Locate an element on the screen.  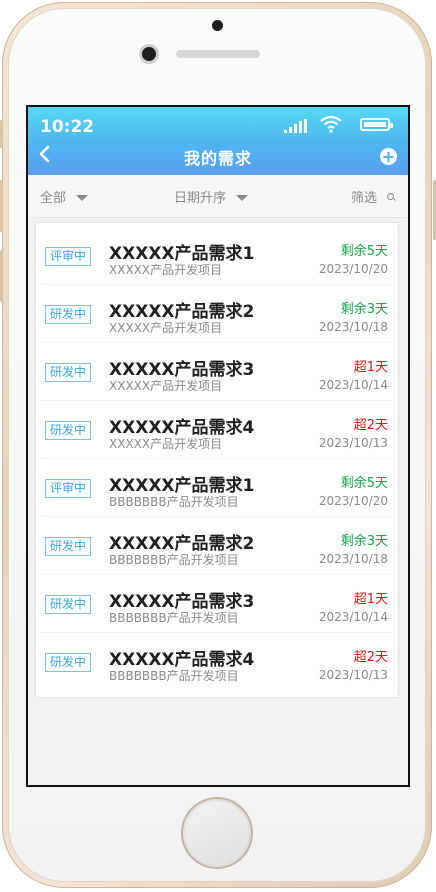
filter-sort: 日期升序 is located at coordinates (211, 196).